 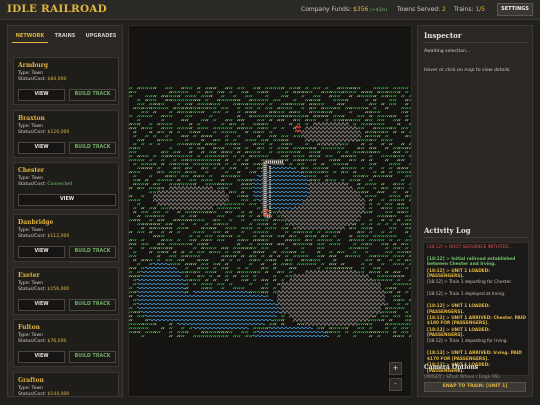 What do you see at coordinates (480, 9) in the screenshot?
I see `trains-value: 1/5` at bounding box center [480, 9].